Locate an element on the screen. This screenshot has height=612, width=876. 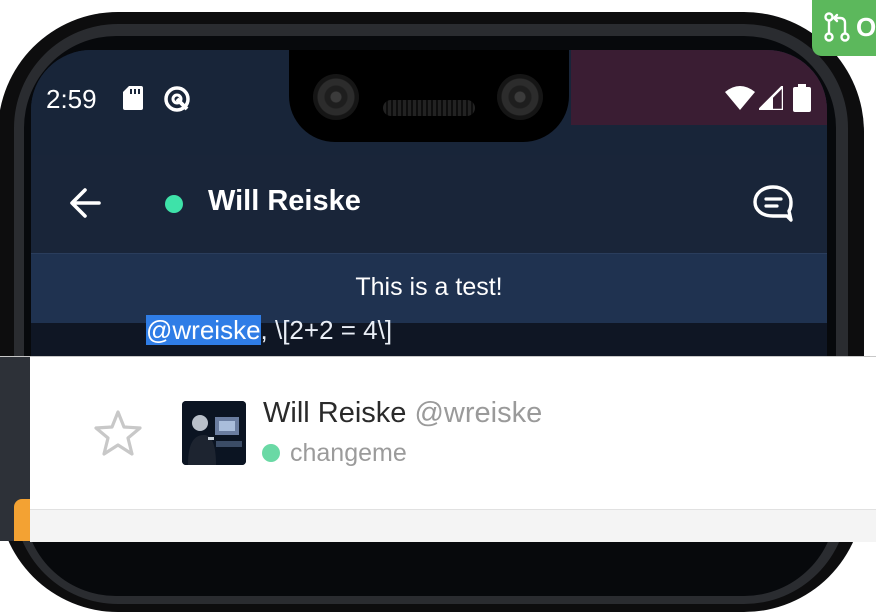
profile-display-name: Will Reiske is located at coordinates (334, 413).